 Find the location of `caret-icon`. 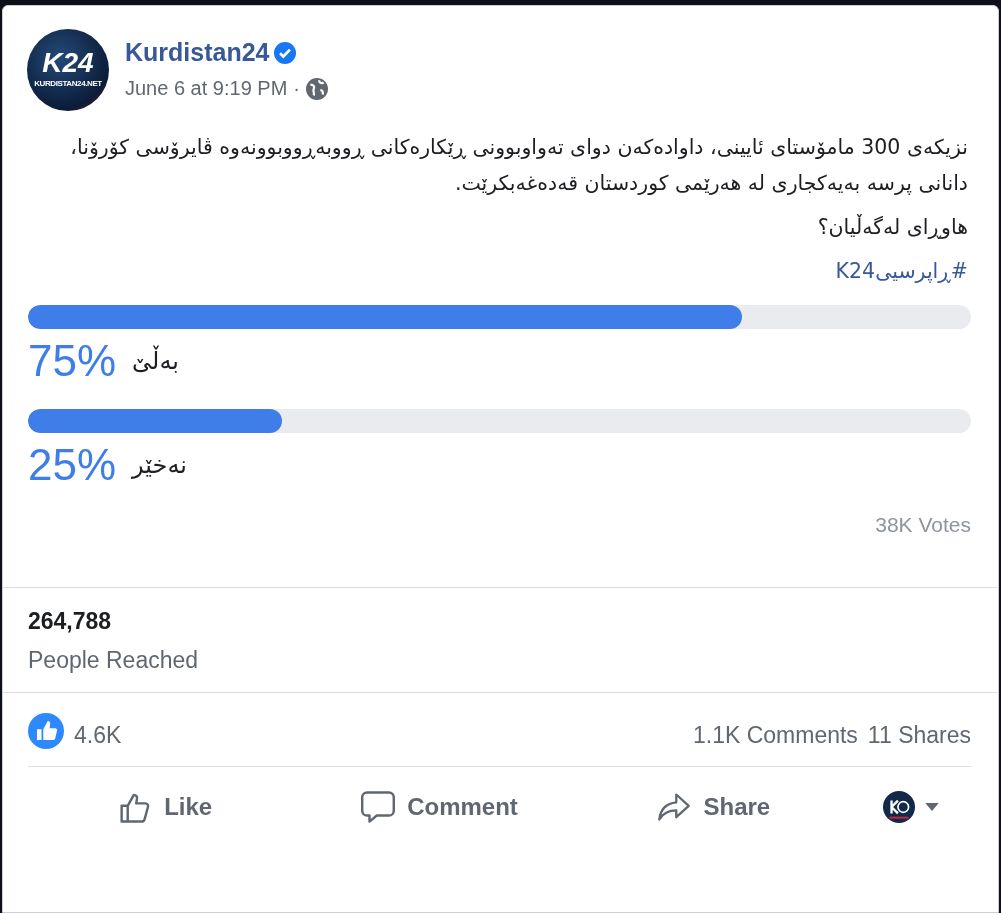

caret-icon is located at coordinates (932, 807).